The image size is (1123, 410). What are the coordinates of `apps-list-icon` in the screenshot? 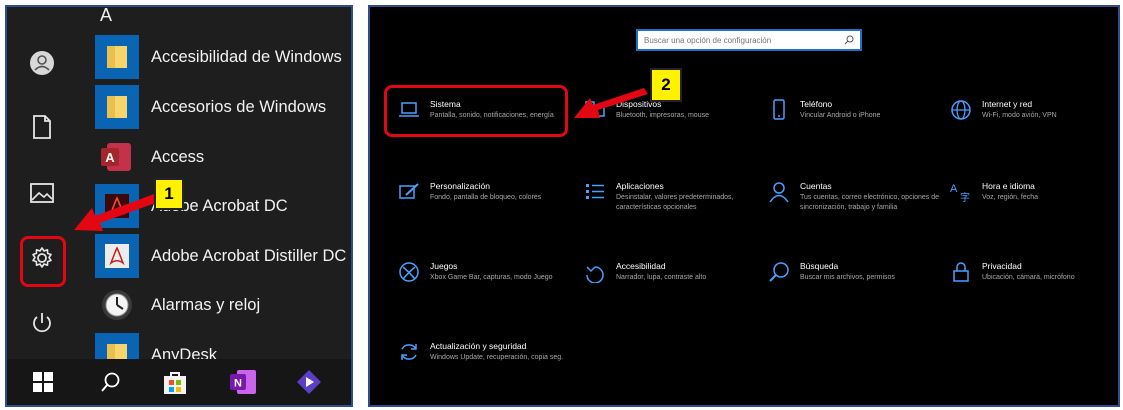 It's located at (595, 192).